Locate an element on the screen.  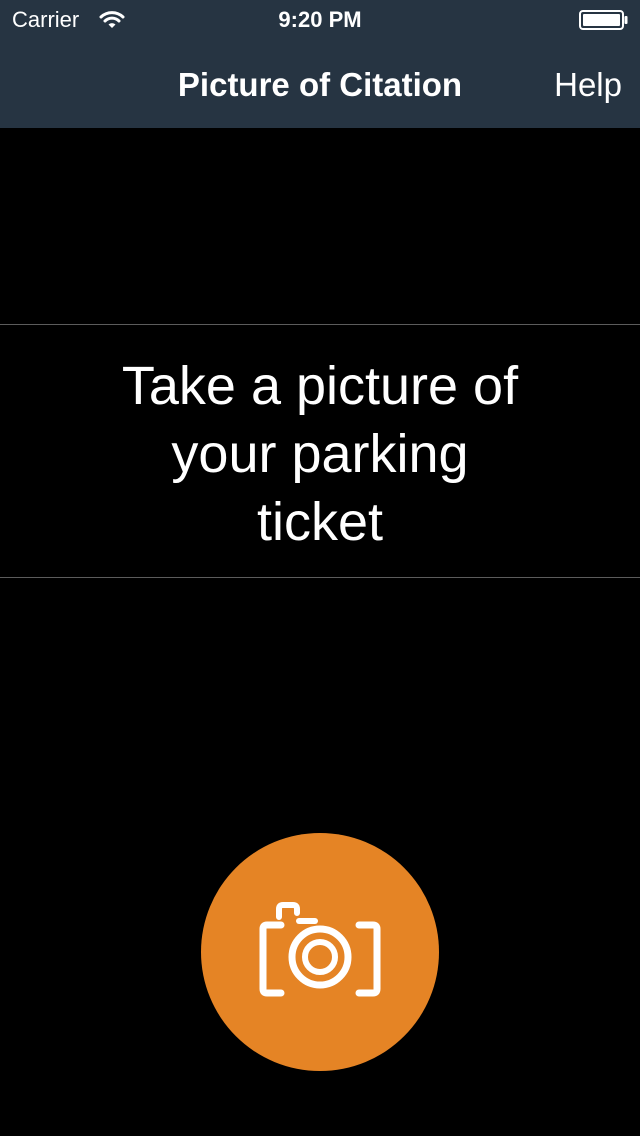
status-bar: Carrier 9:20 PM is located at coordinates (320, 20).